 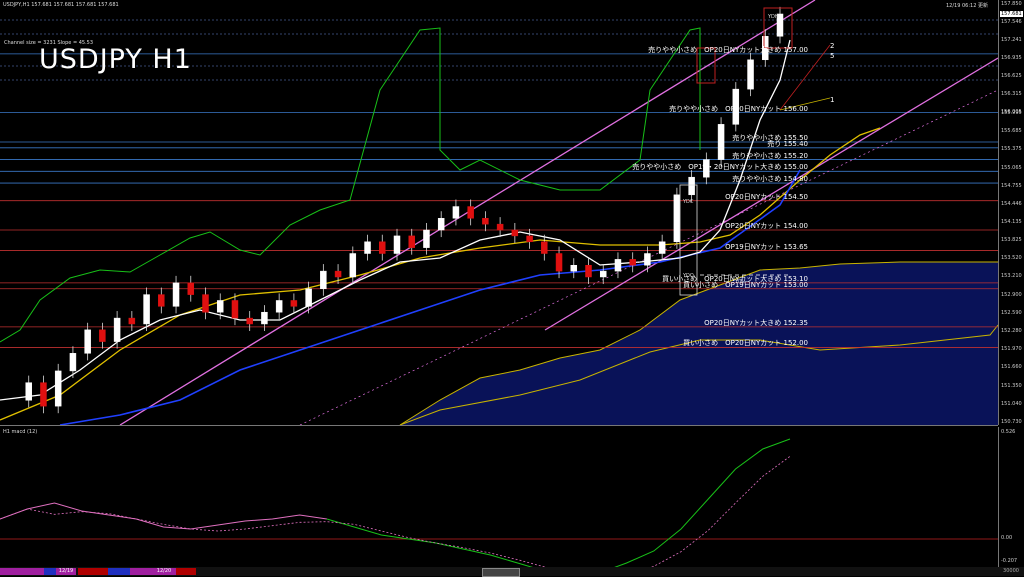 What do you see at coordinates (1011, 167) in the screenshot?
I see `price-tick: 155.065` at bounding box center [1011, 167].